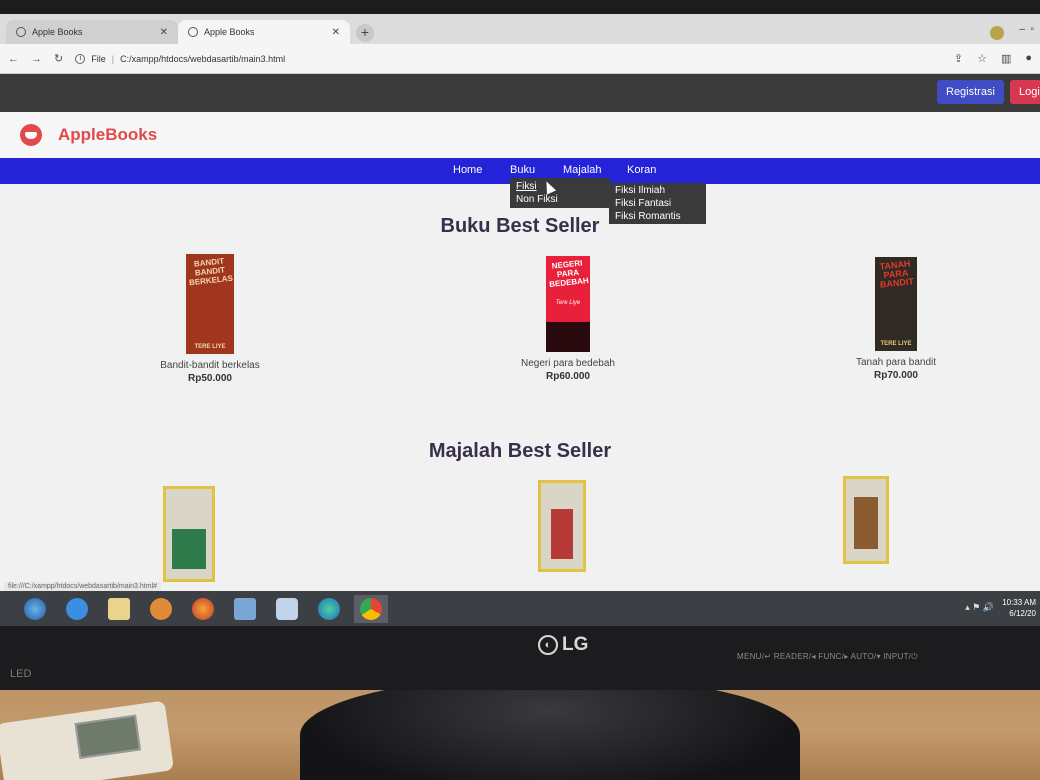 The width and height of the screenshot is (1040, 780). What do you see at coordinates (896, 375) in the screenshot?
I see `book-price: Rp70.000` at bounding box center [896, 375].